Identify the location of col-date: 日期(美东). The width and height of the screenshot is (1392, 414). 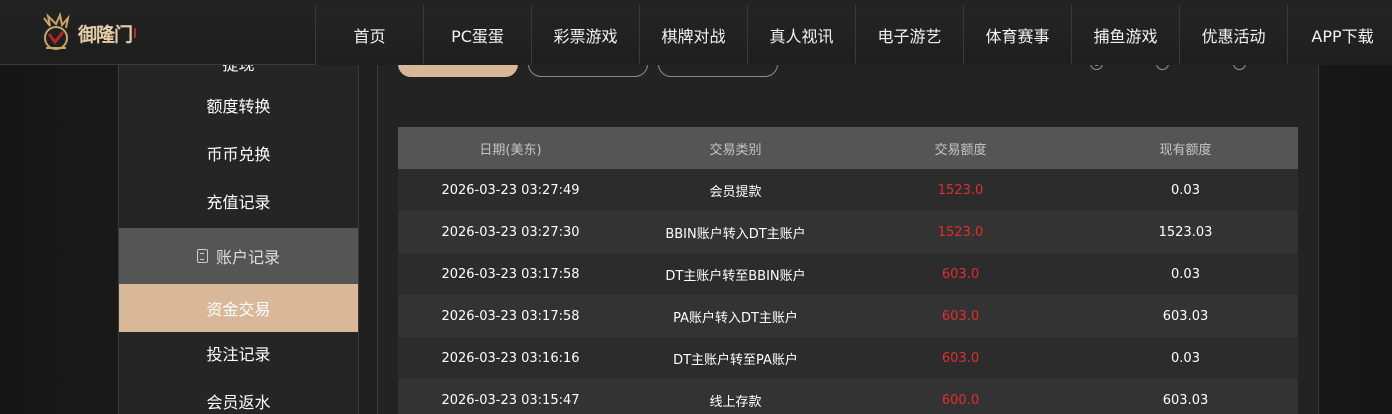
(510, 150).